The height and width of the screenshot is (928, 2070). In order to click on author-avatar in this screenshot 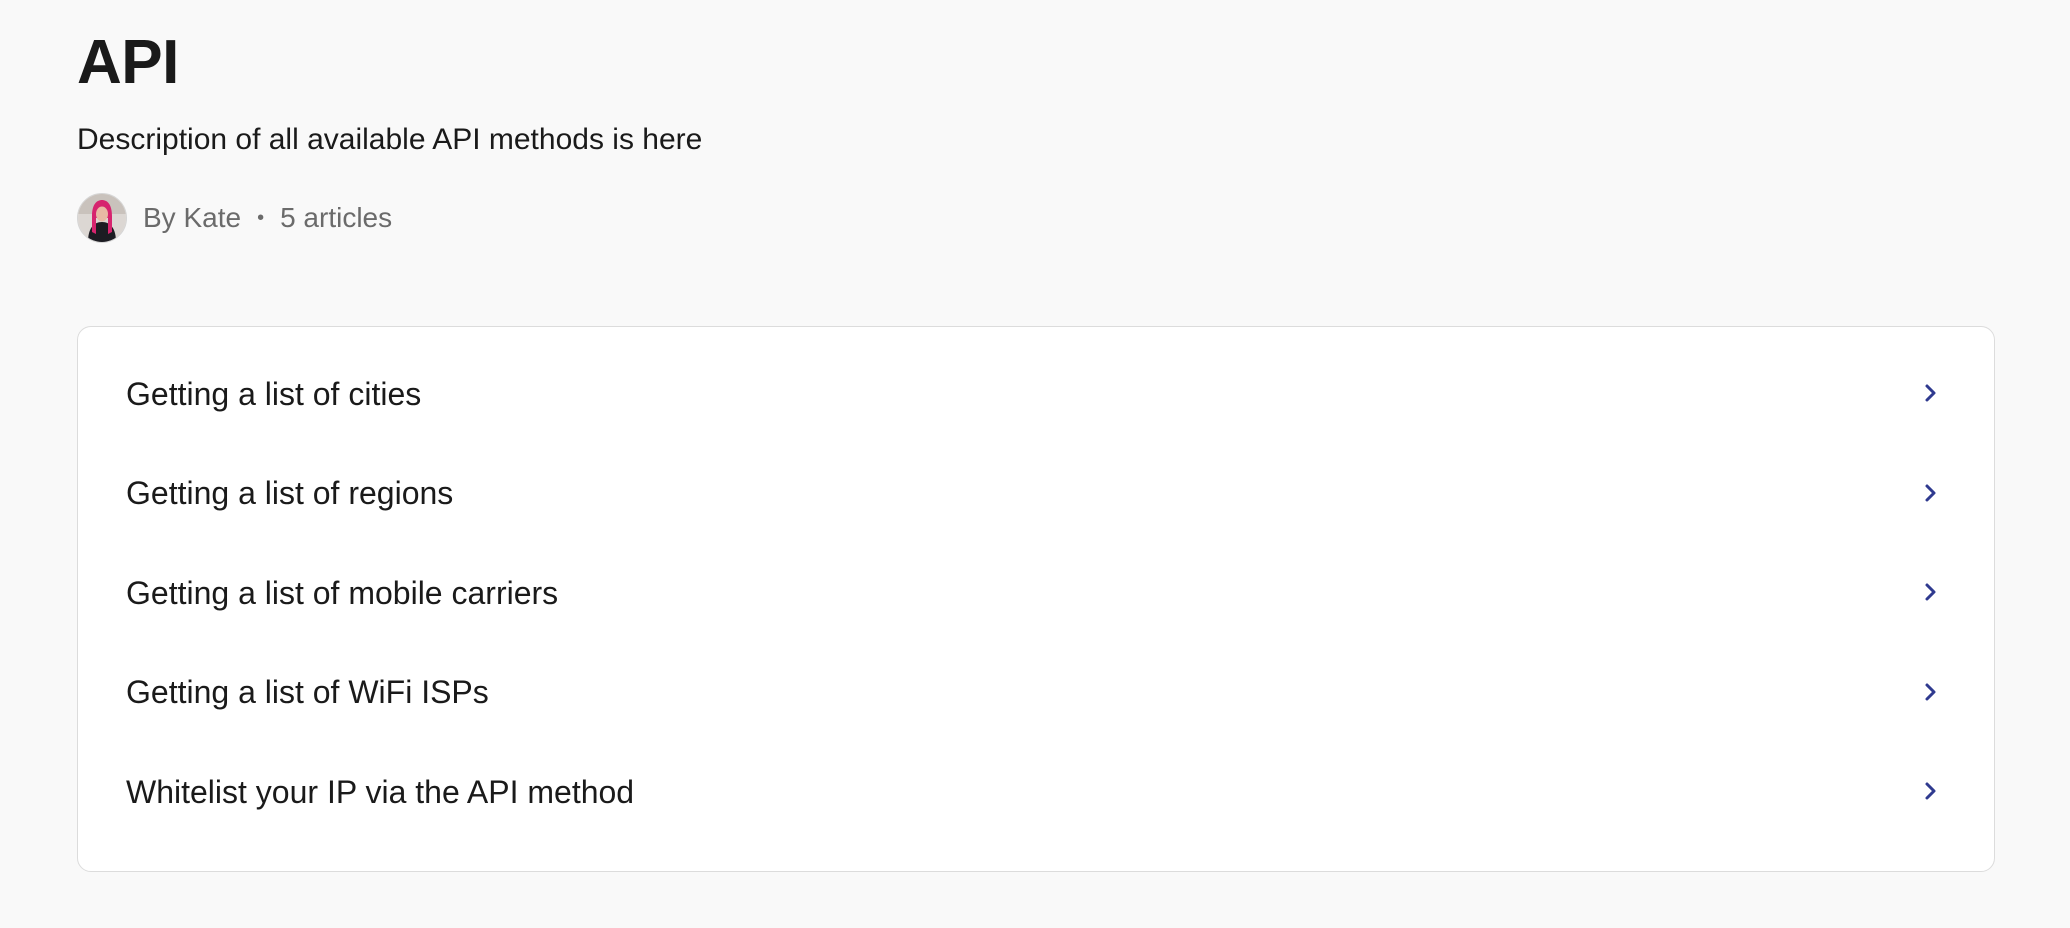, I will do `click(102, 218)`.